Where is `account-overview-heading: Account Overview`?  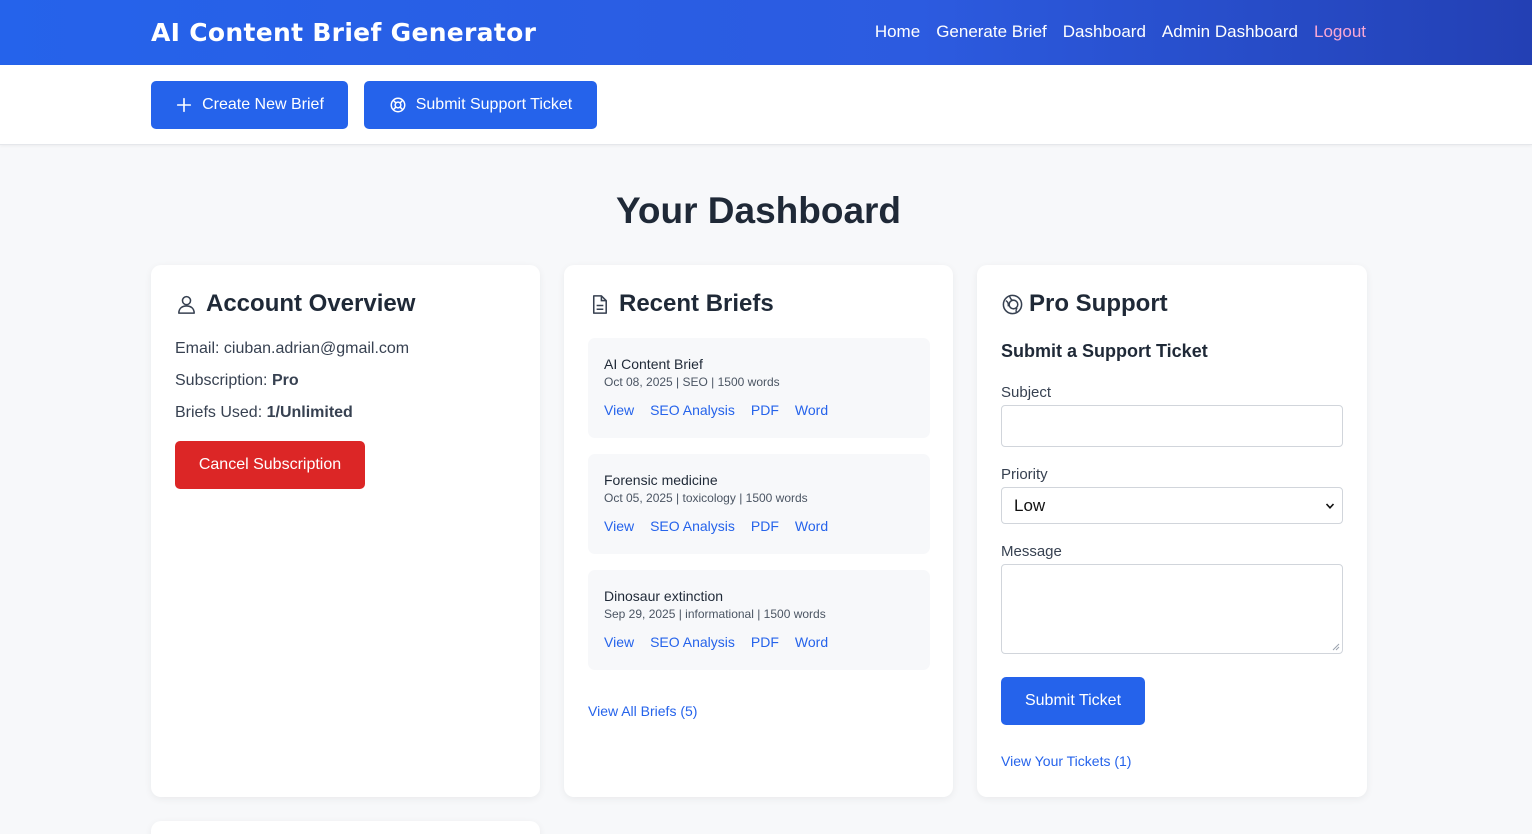 account-overview-heading: Account Overview is located at coordinates (311, 303).